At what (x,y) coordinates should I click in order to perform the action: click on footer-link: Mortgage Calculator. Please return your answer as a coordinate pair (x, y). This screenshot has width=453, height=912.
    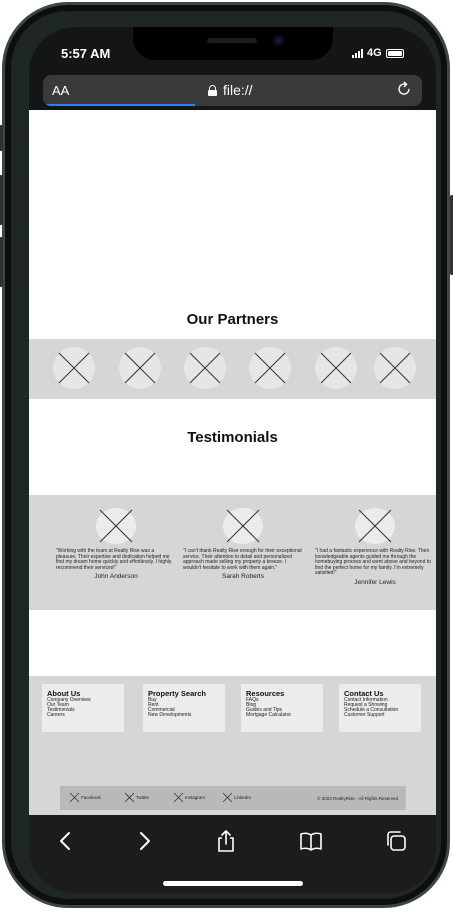
    Looking at the image, I should click on (282, 715).